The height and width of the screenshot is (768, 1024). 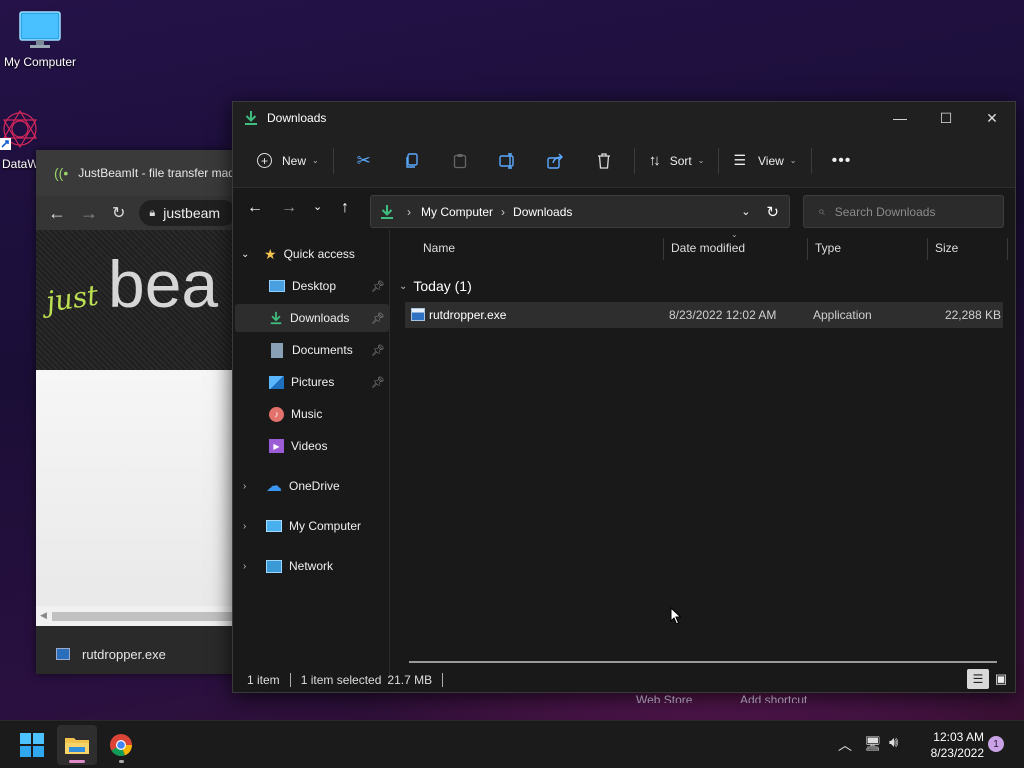 I want to click on nav-item-desktop: Desktop 📌︎, so click(x=329, y=286).